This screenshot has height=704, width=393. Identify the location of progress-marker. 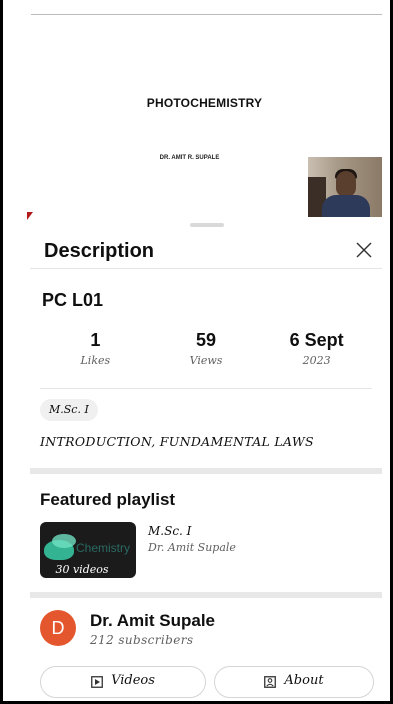
(30, 216).